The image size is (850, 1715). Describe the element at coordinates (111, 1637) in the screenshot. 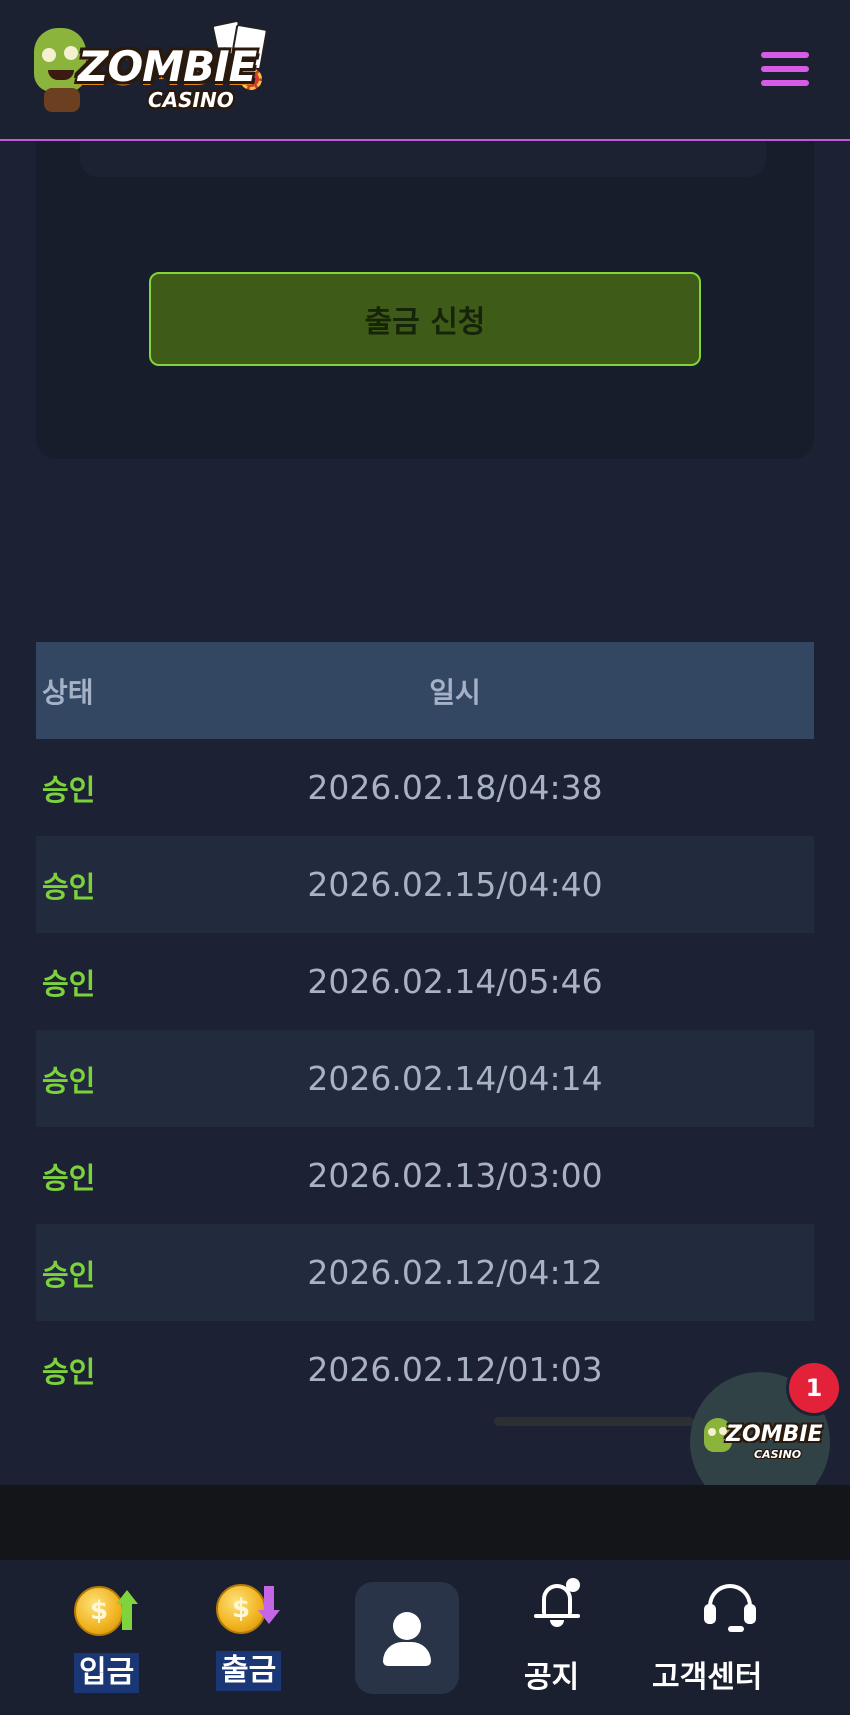

I see `nav-deposit: 입금` at that location.